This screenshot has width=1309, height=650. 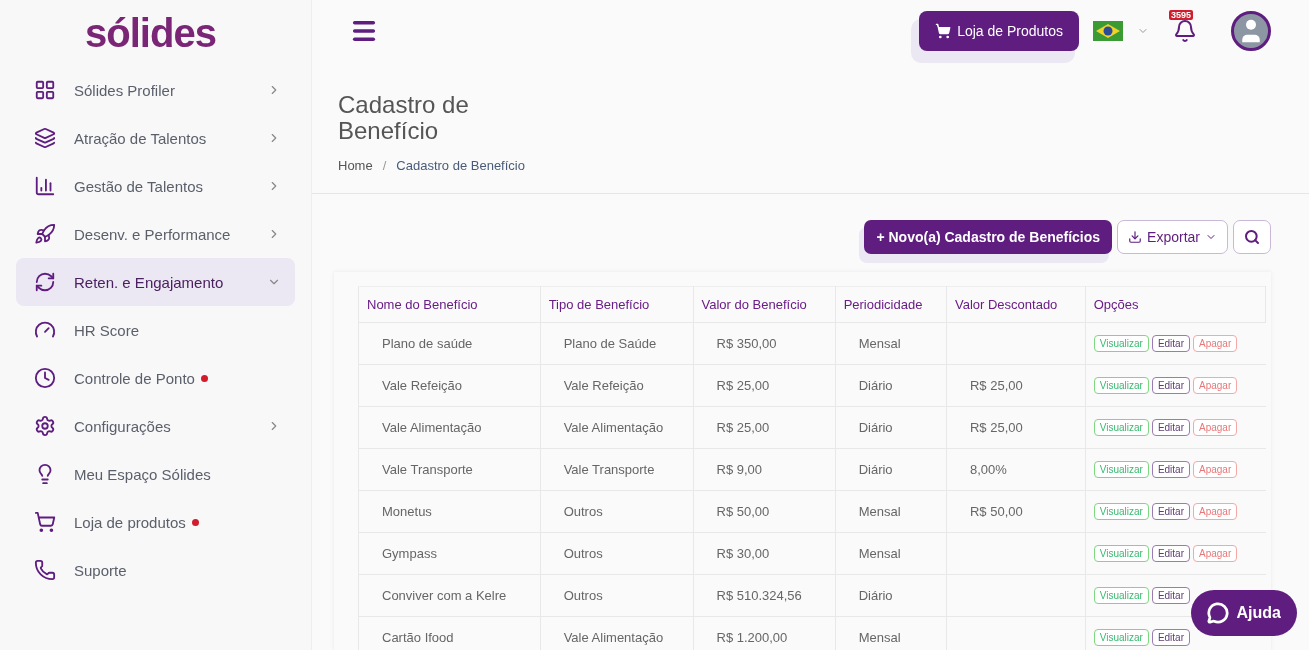 I want to click on sidebar-item: Loja de produtos, so click(x=155, y=522).